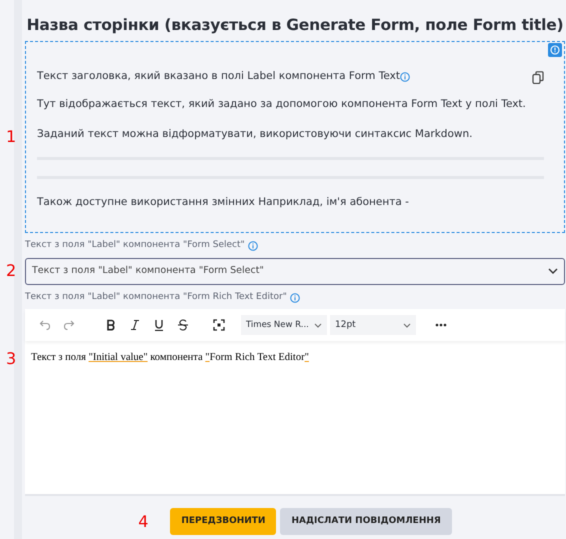  I want to click on editor-text: Текст з поля "Initial value" компонента "Form Rich Text Editor", so click(170, 358).